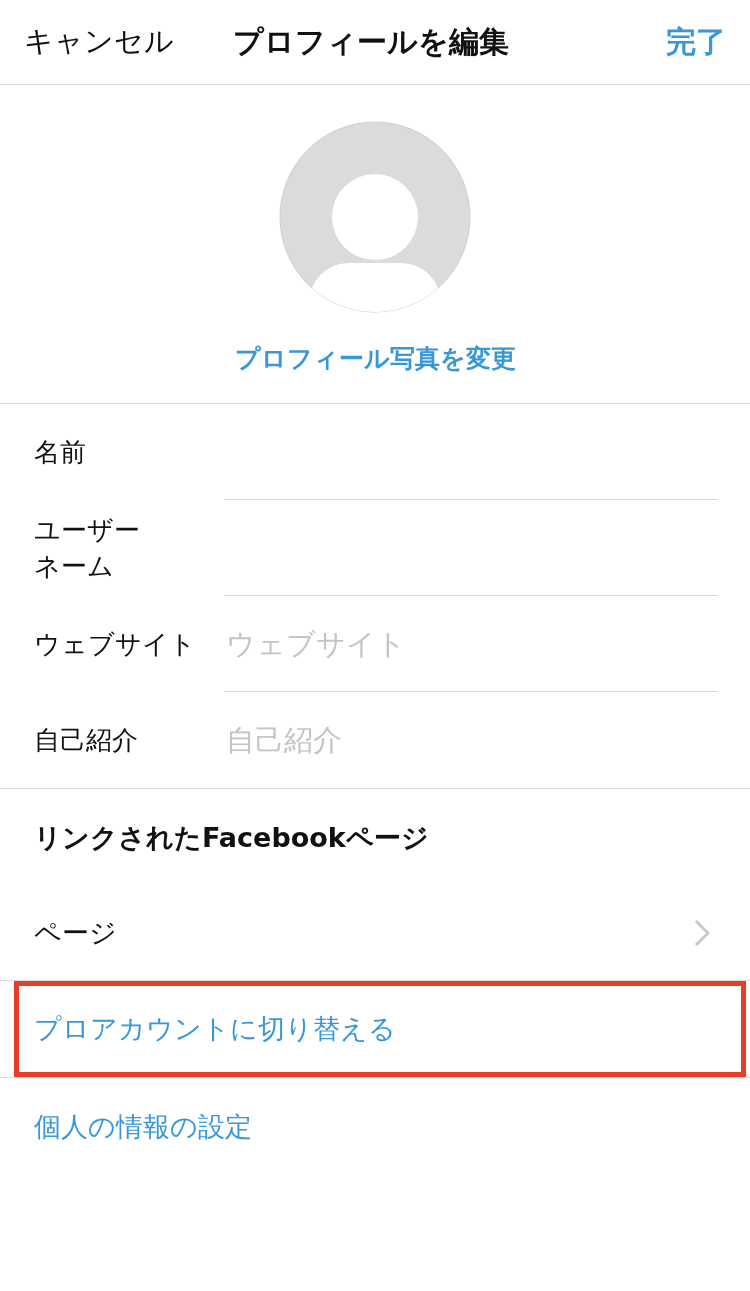 Image resolution: width=750 pixels, height=1291 pixels. I want to click on input-field: 自己紹介, so click(471, 740).